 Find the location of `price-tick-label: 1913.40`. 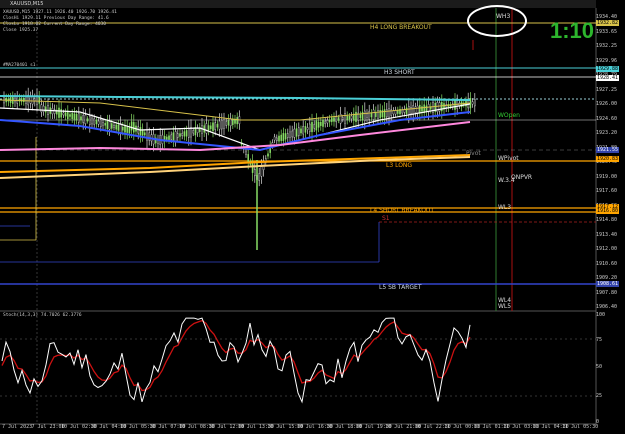

price-tick-label: 1913.40 is located at coordinates (607, 234).